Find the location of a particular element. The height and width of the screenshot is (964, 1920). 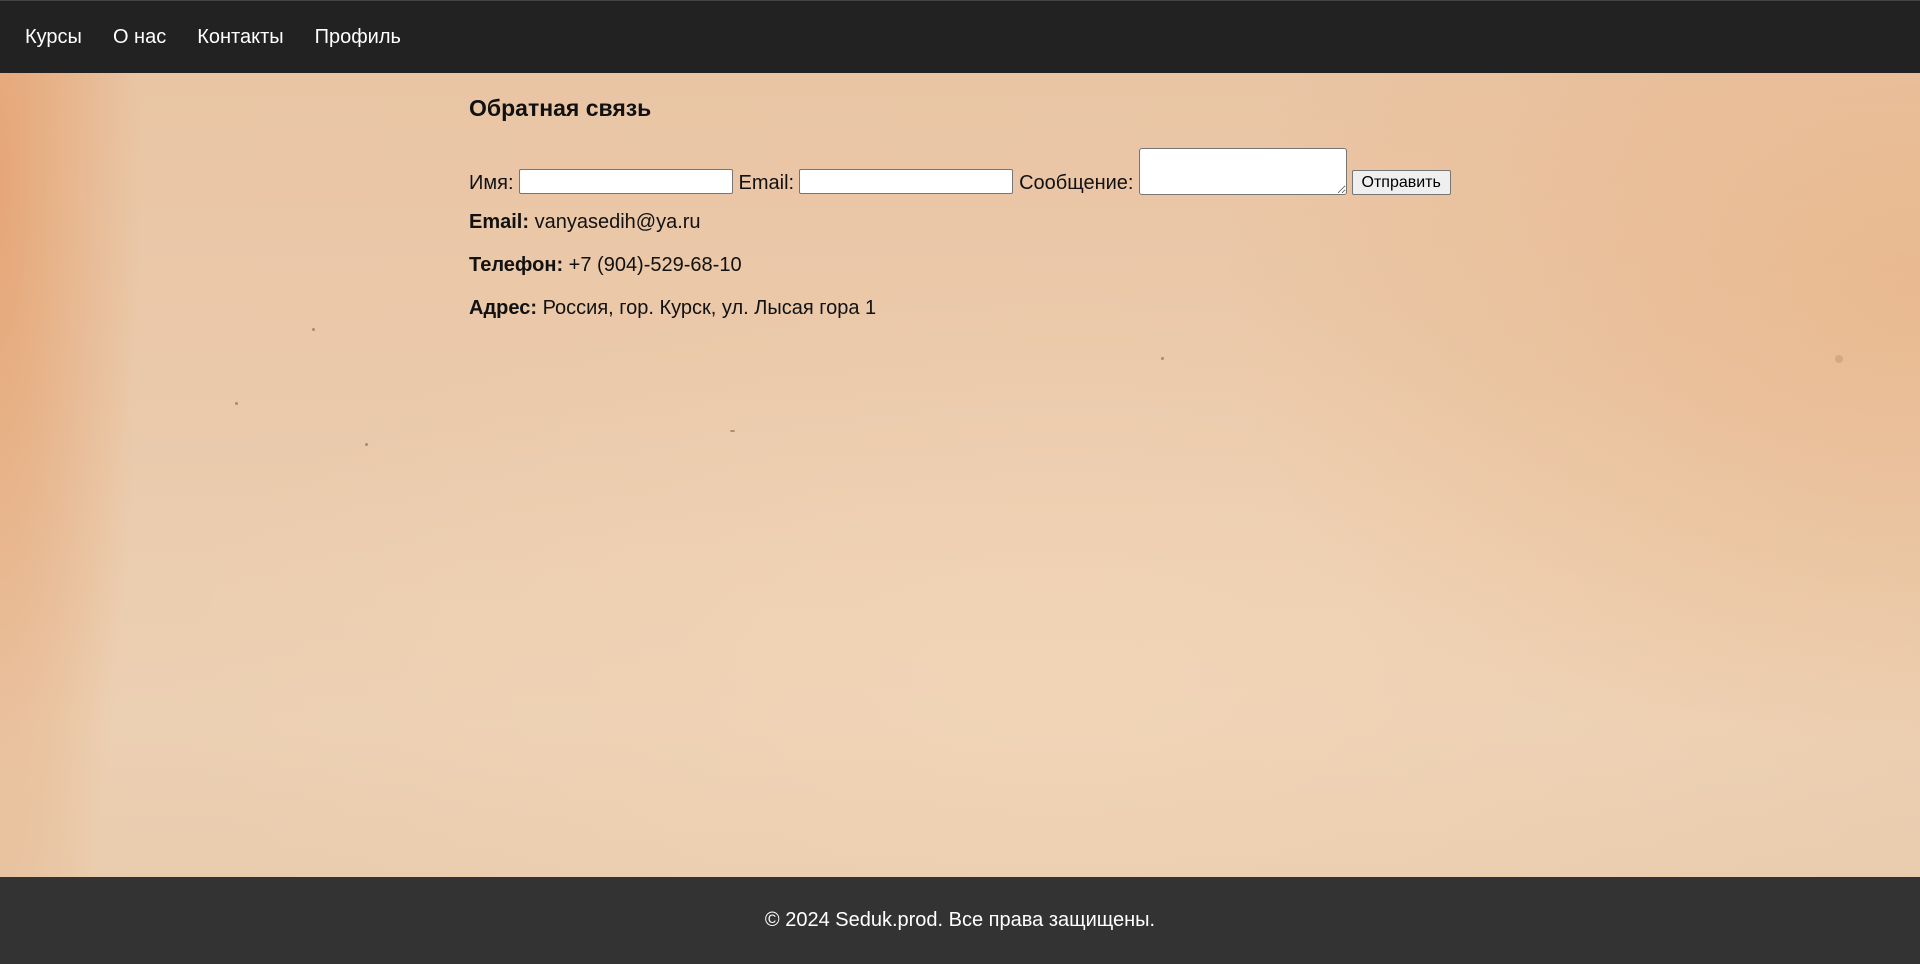

contact-email-value: vanyasedih@ya.ru is located at coordinates (617, 222).